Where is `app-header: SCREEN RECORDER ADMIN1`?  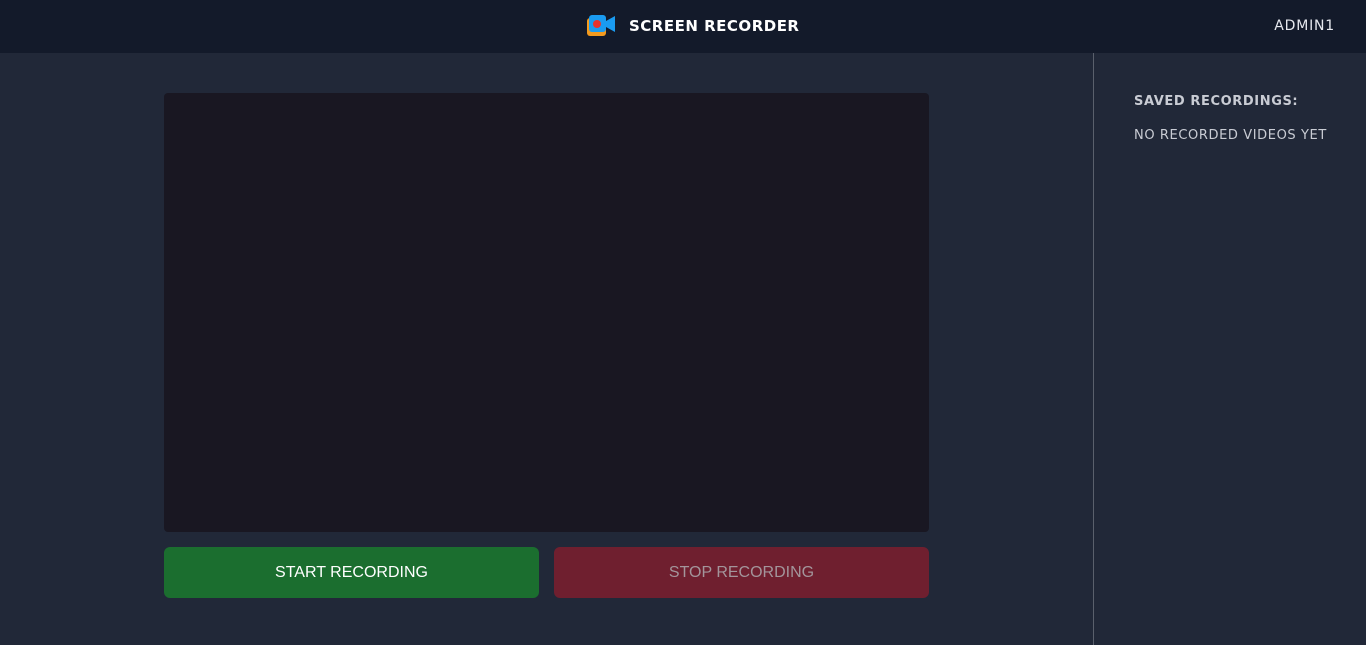
app-header: SCREEN RECORDER ADMIN1 is located at coordinates (683, 26).